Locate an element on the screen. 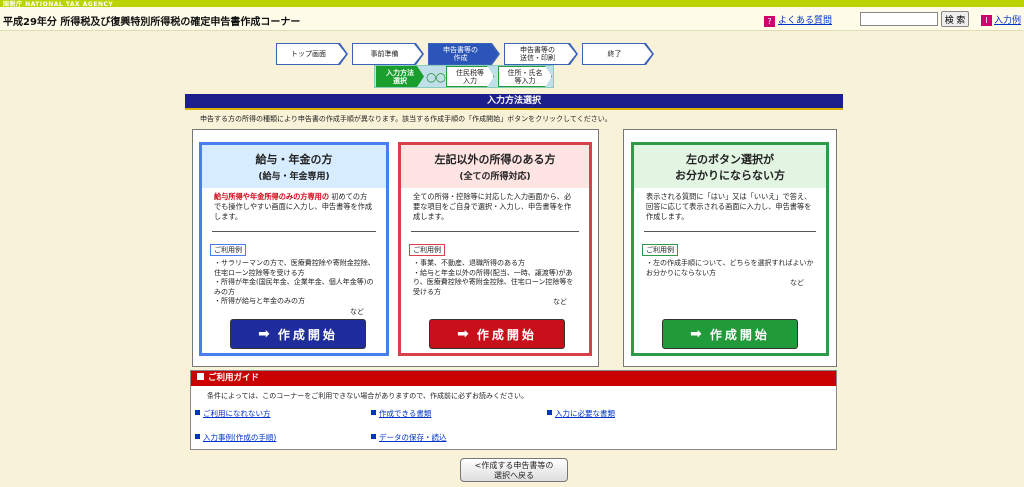 The width and height of the screenshot is (1024, 487). substep-input-method: 入力方法 選択 is located at coordinates (400, 76).